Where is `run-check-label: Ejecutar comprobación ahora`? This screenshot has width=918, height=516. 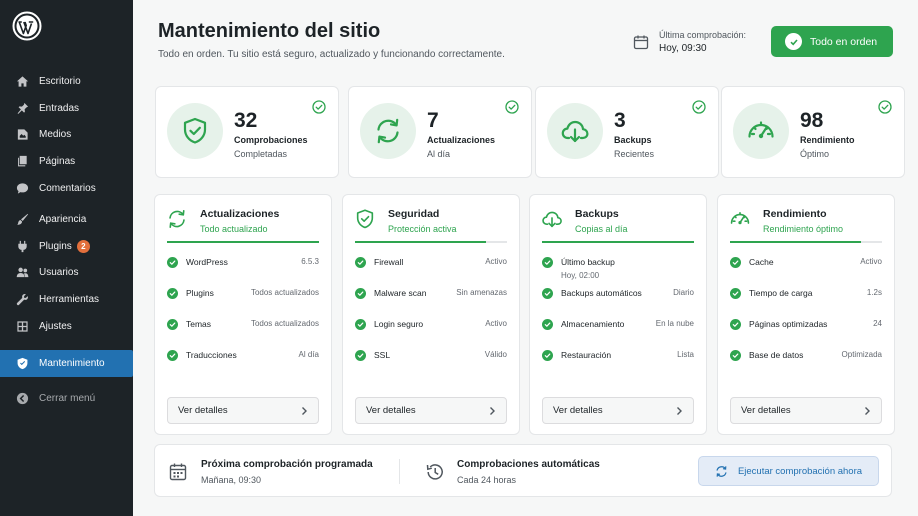
run-check-label: Ejecutar comprobación ahora is located at coordinates (800, 471).